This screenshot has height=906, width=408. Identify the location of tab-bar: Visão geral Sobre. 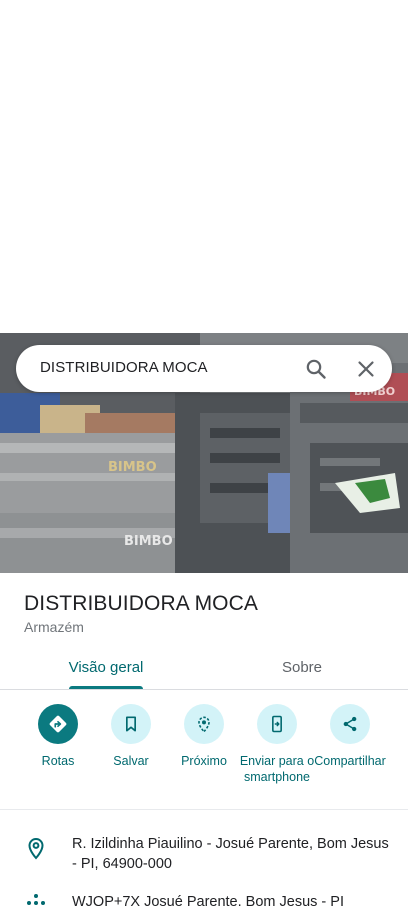
(204, 667).